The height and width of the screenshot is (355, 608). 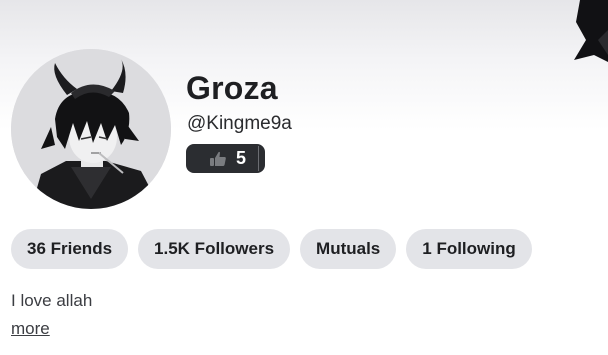 I want to click on avatar, so click(x=91, y=129).